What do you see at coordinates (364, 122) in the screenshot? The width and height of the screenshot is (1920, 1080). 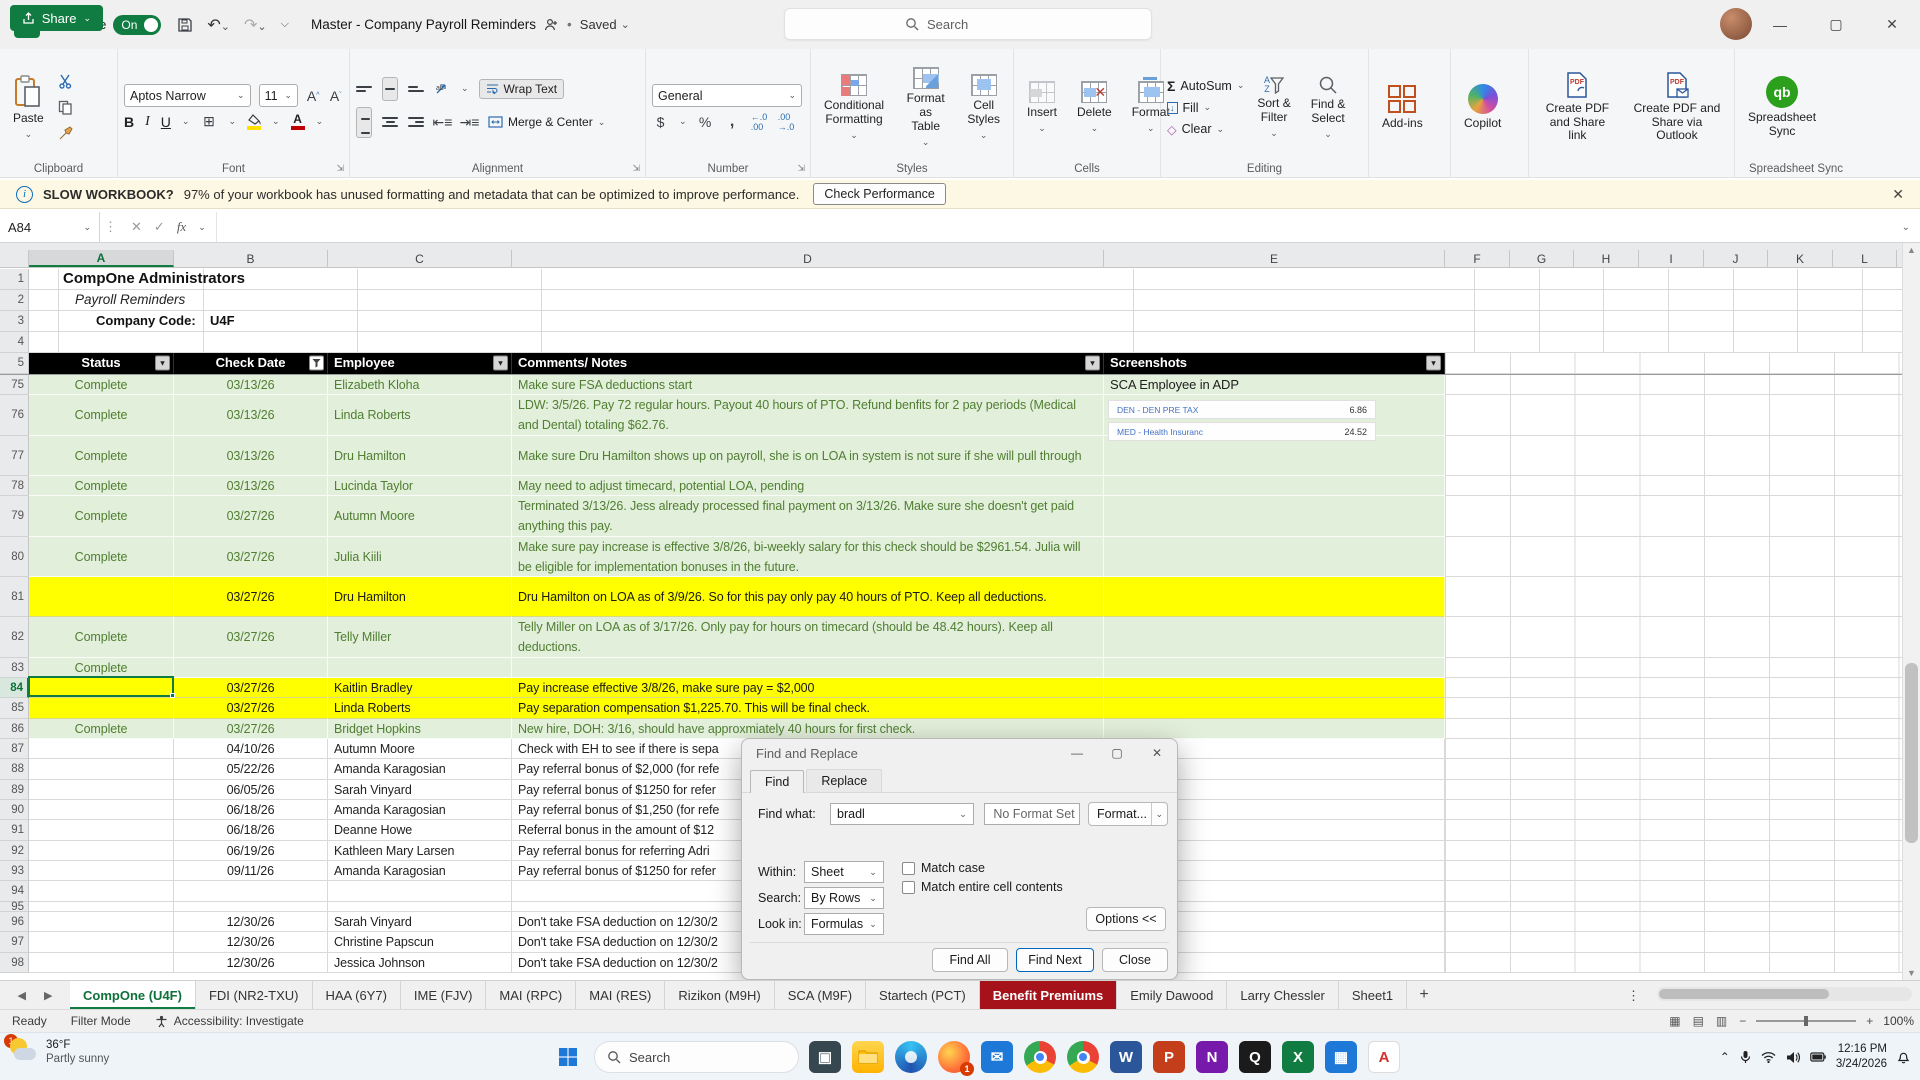 I see `align-left-icon` at bounding box center [364, 122].